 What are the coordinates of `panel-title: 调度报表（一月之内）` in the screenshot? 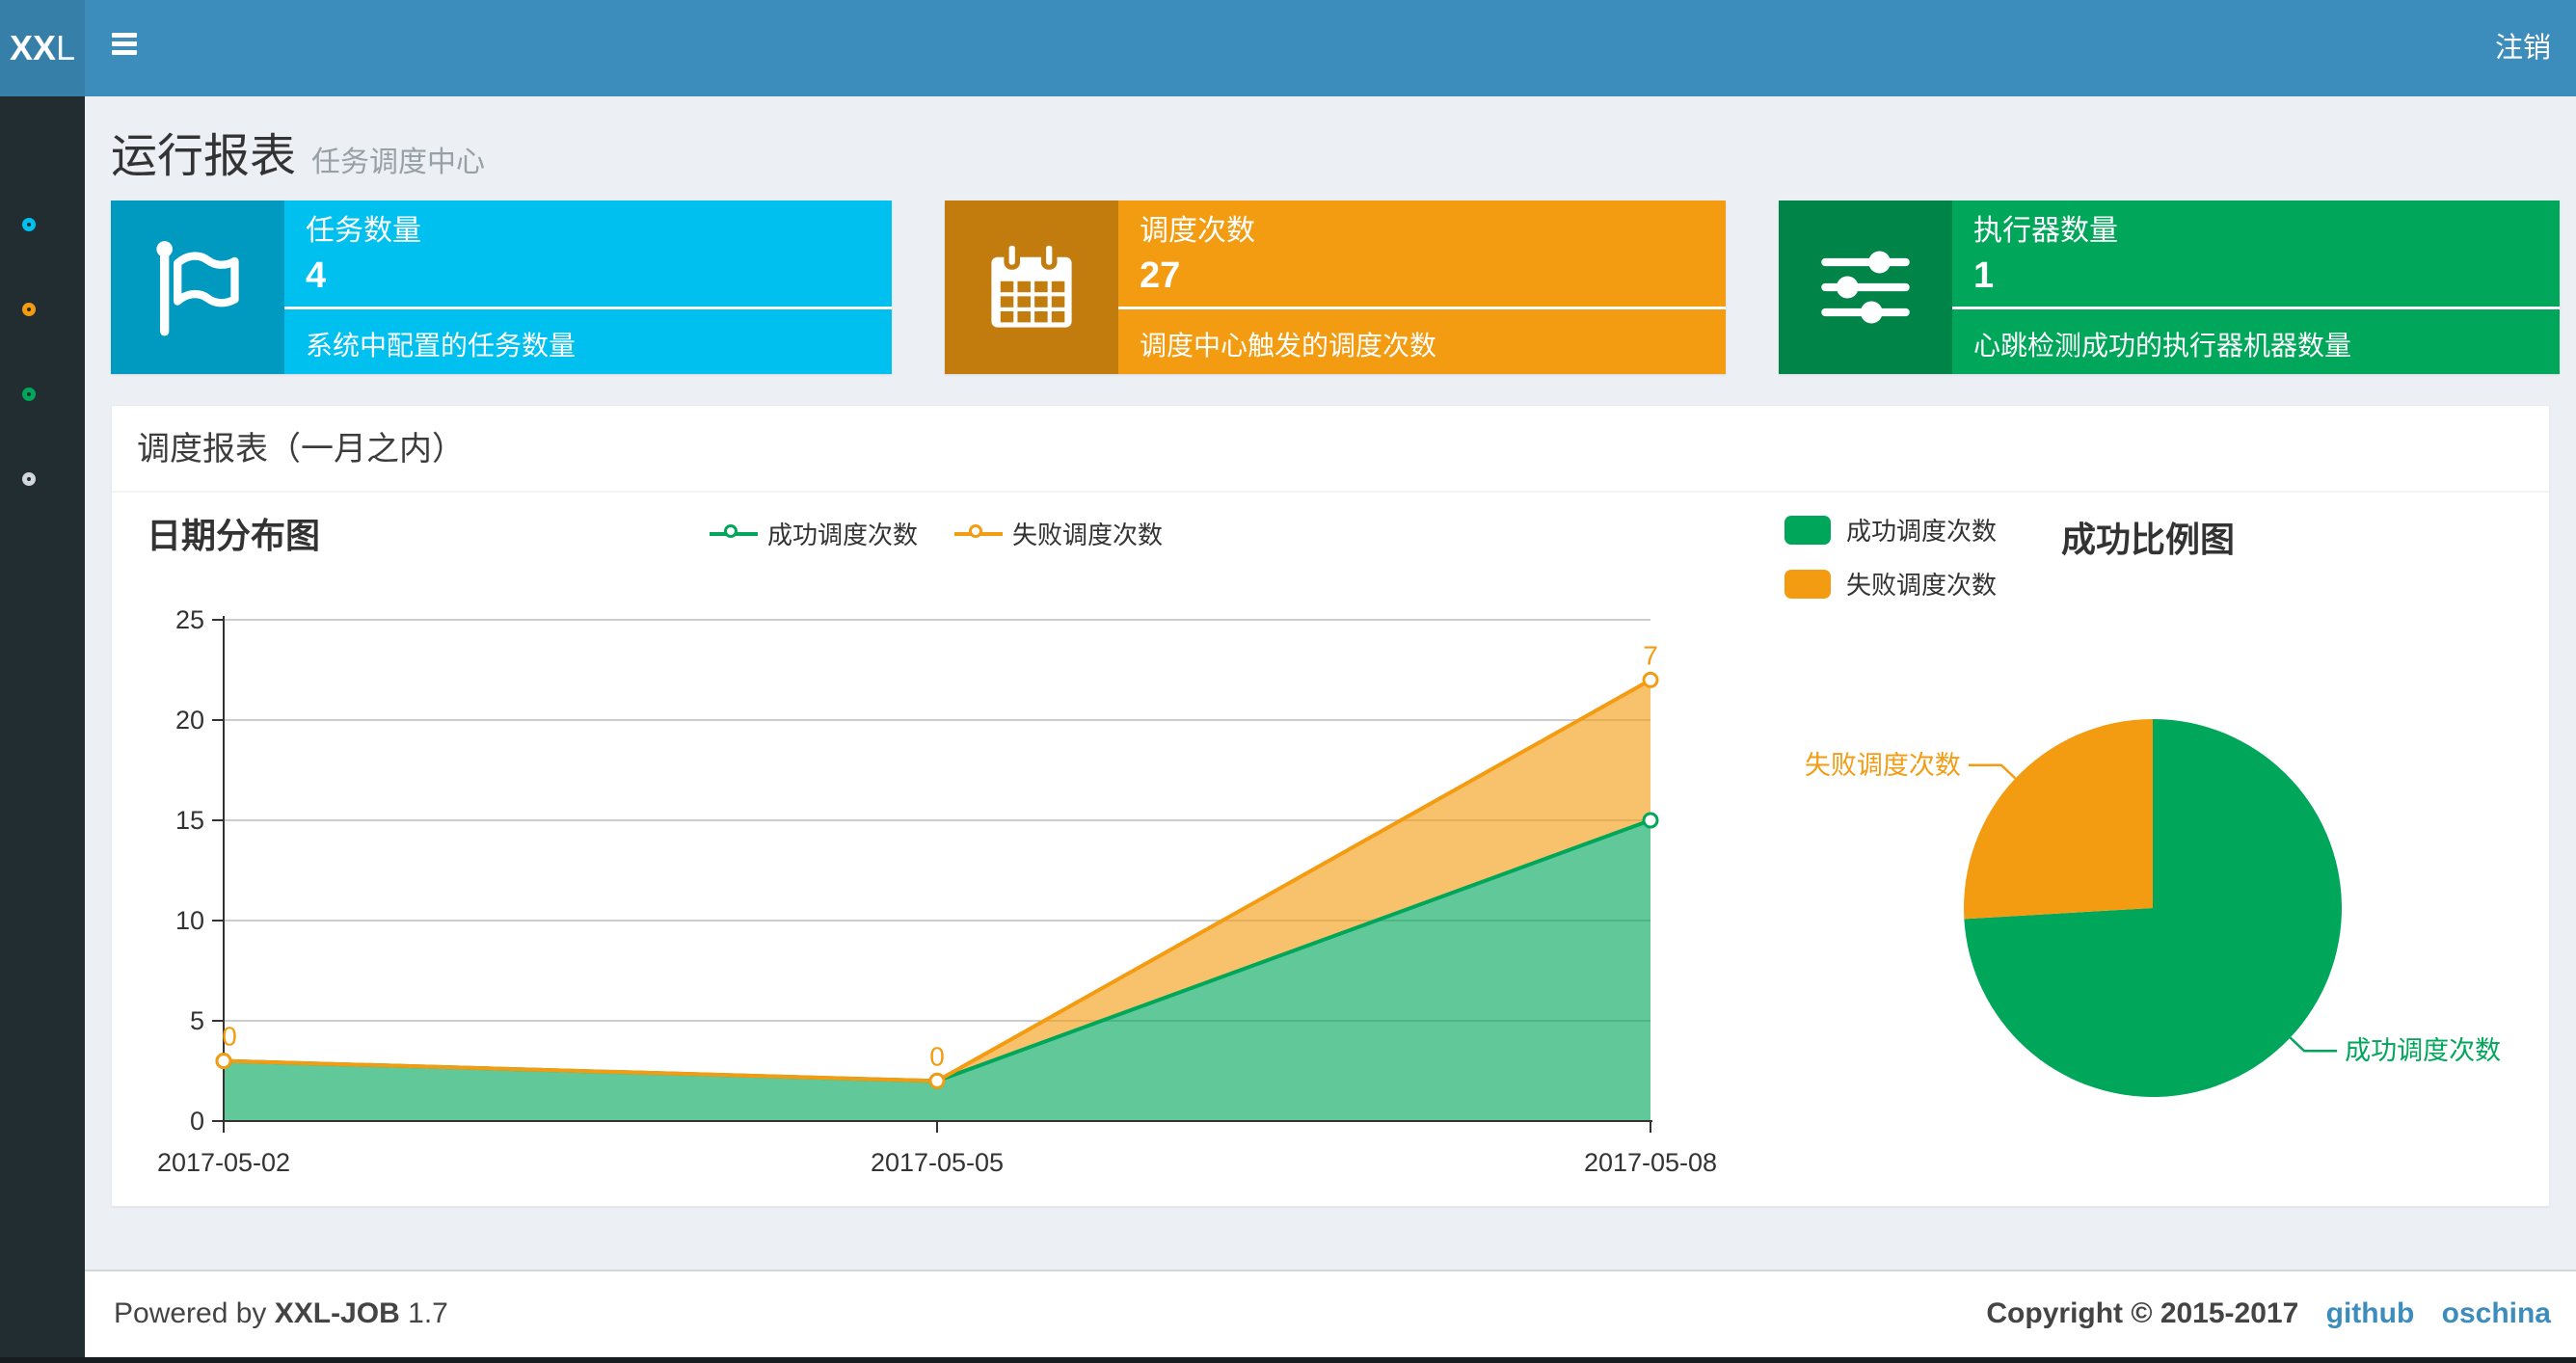 It's located at (1330, 449).